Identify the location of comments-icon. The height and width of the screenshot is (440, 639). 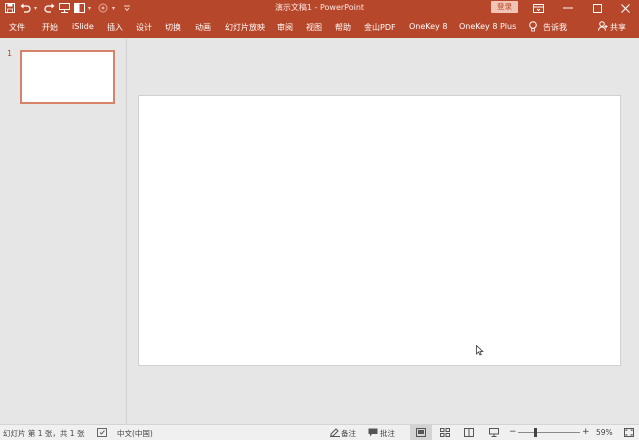
(373, 432).